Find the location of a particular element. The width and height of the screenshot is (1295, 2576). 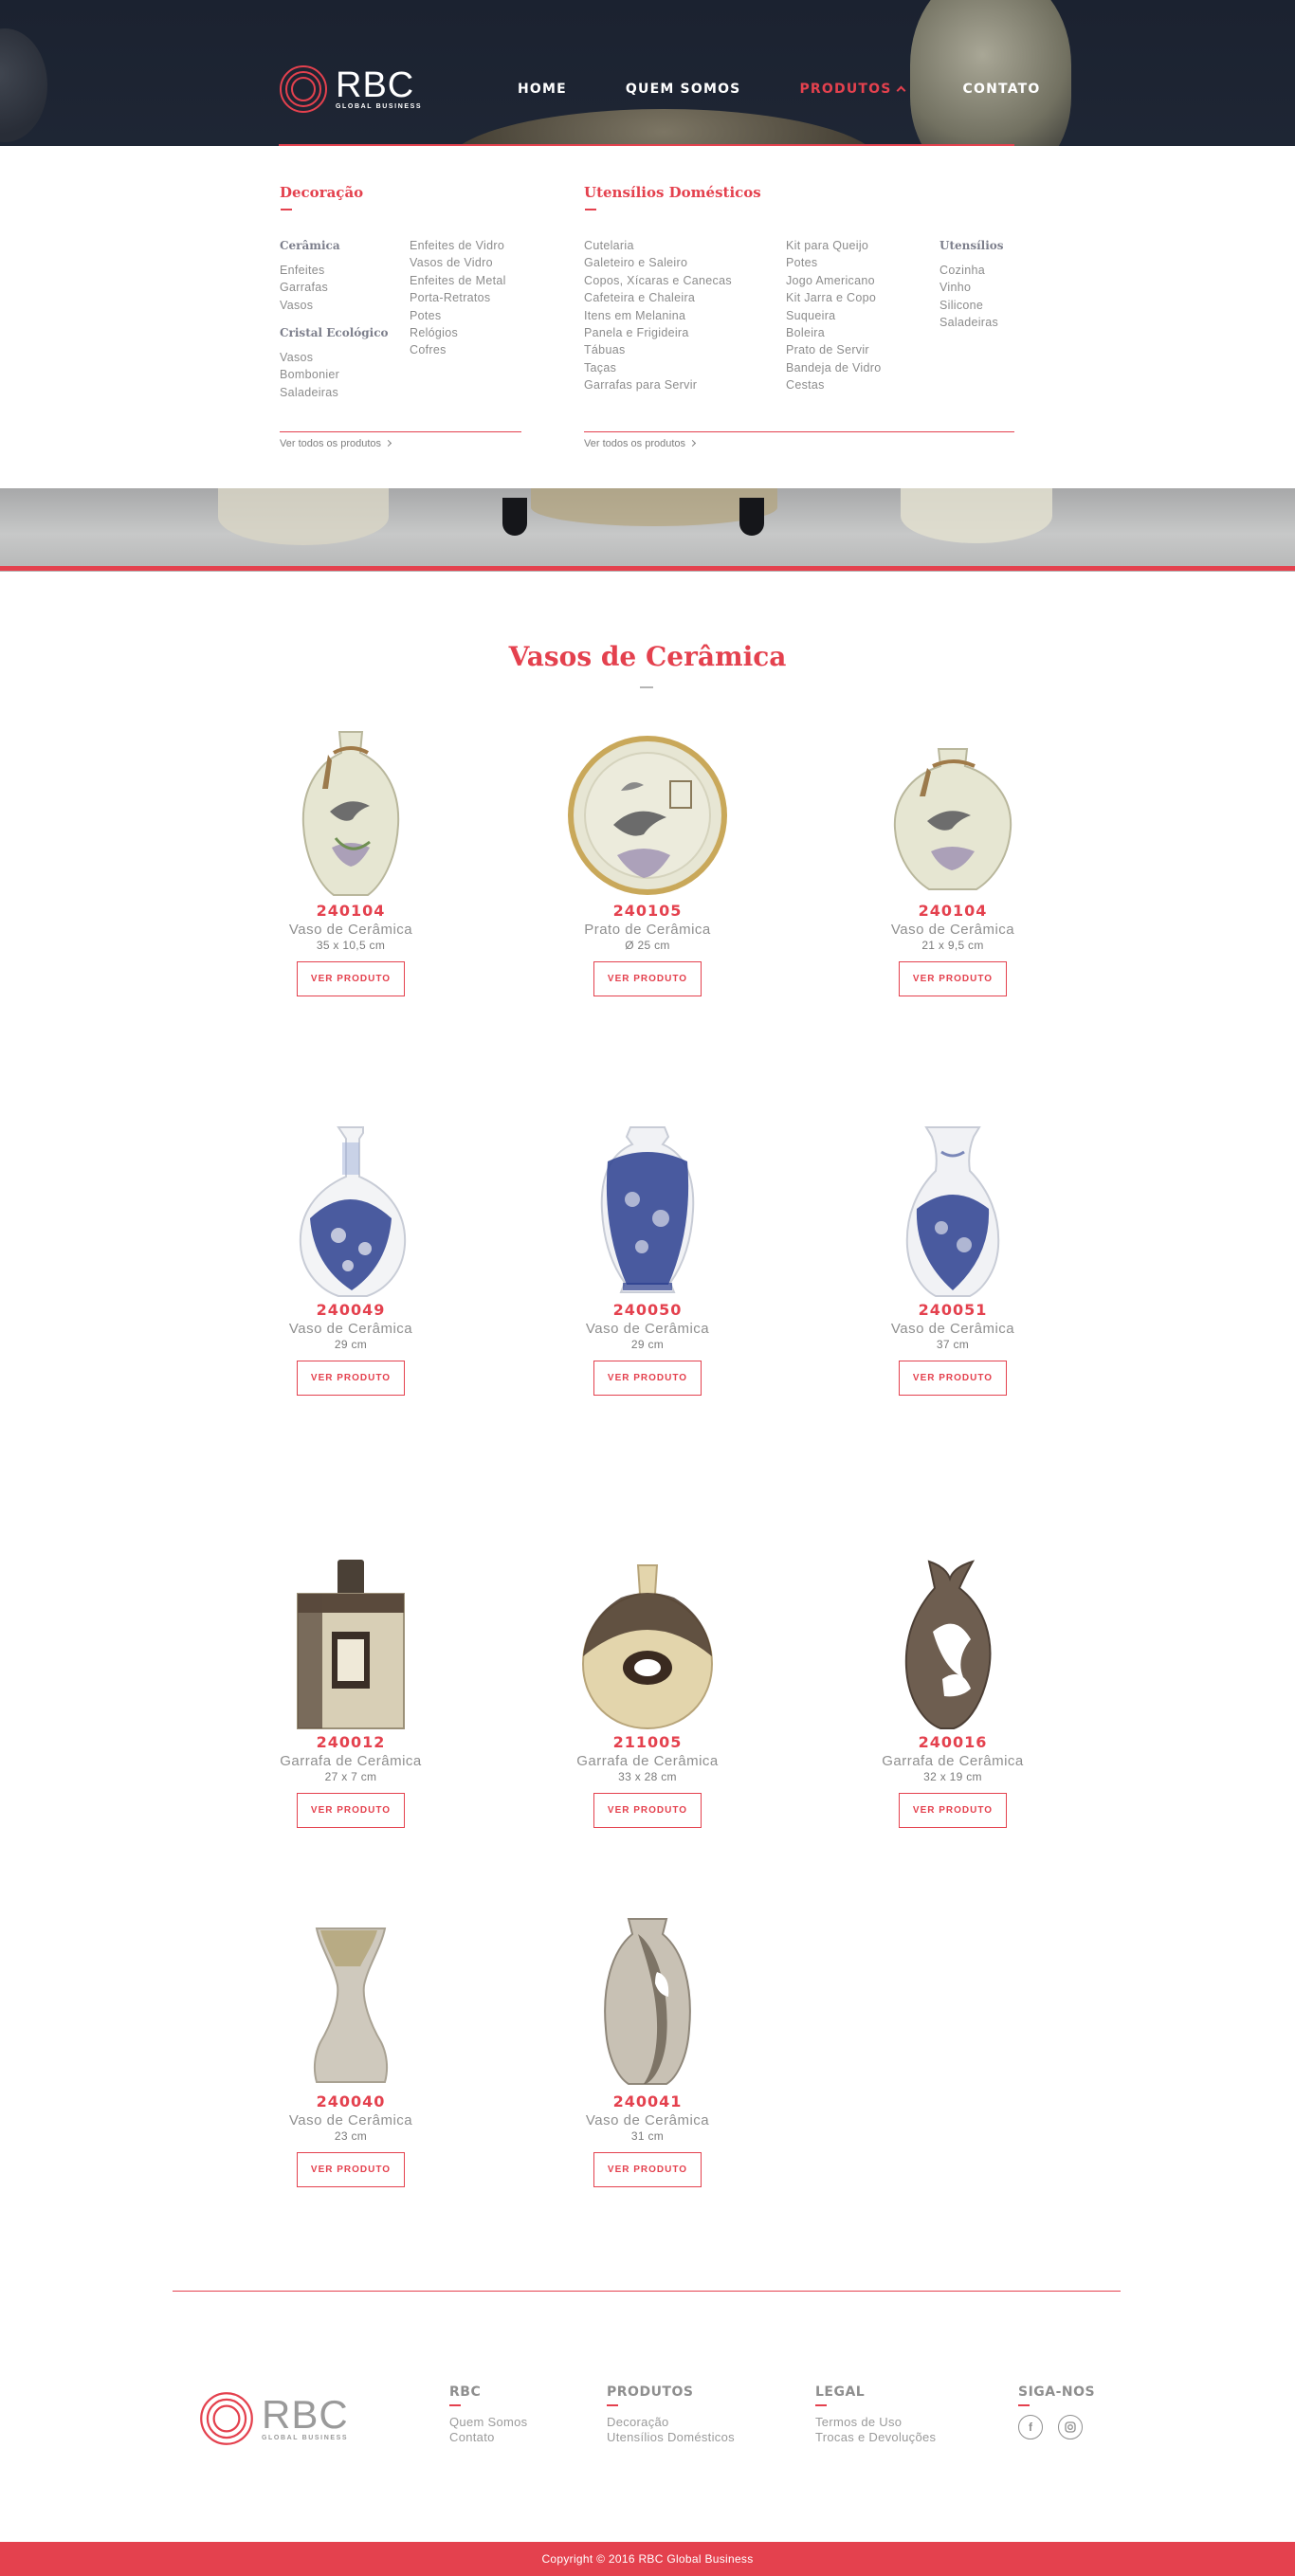

footer-logo: RBC GLOBAL BUSINESS is located at coordinates (274, 2418).